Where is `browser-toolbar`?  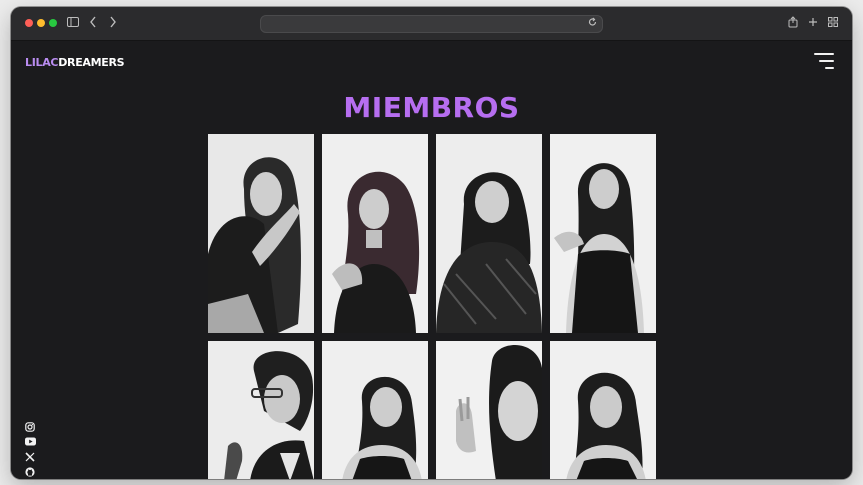 browser-toolbar is located at coordinates (431, 24).